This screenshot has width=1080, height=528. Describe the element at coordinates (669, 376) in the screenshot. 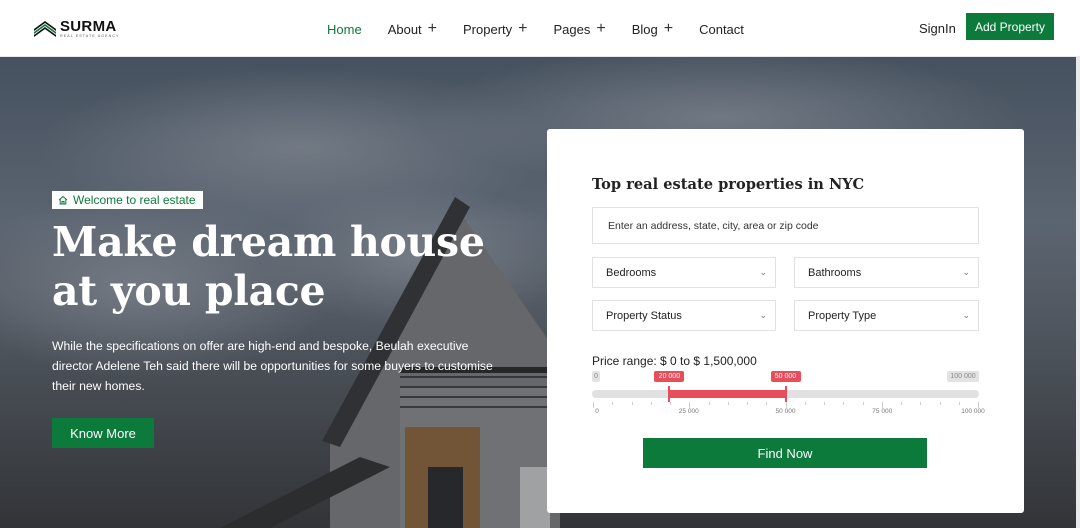

I see `range-from-label: 20 000` at that location.